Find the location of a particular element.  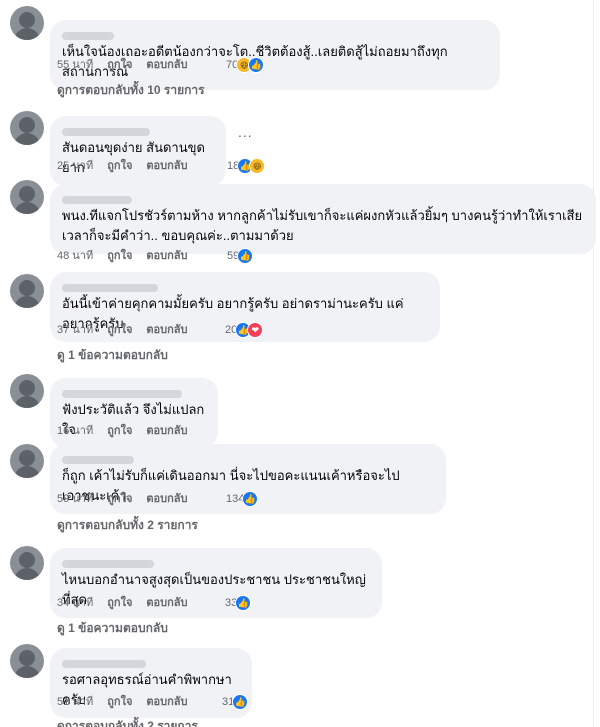

reaction-summary: 59 👍 is located at coordinates (240, 256).